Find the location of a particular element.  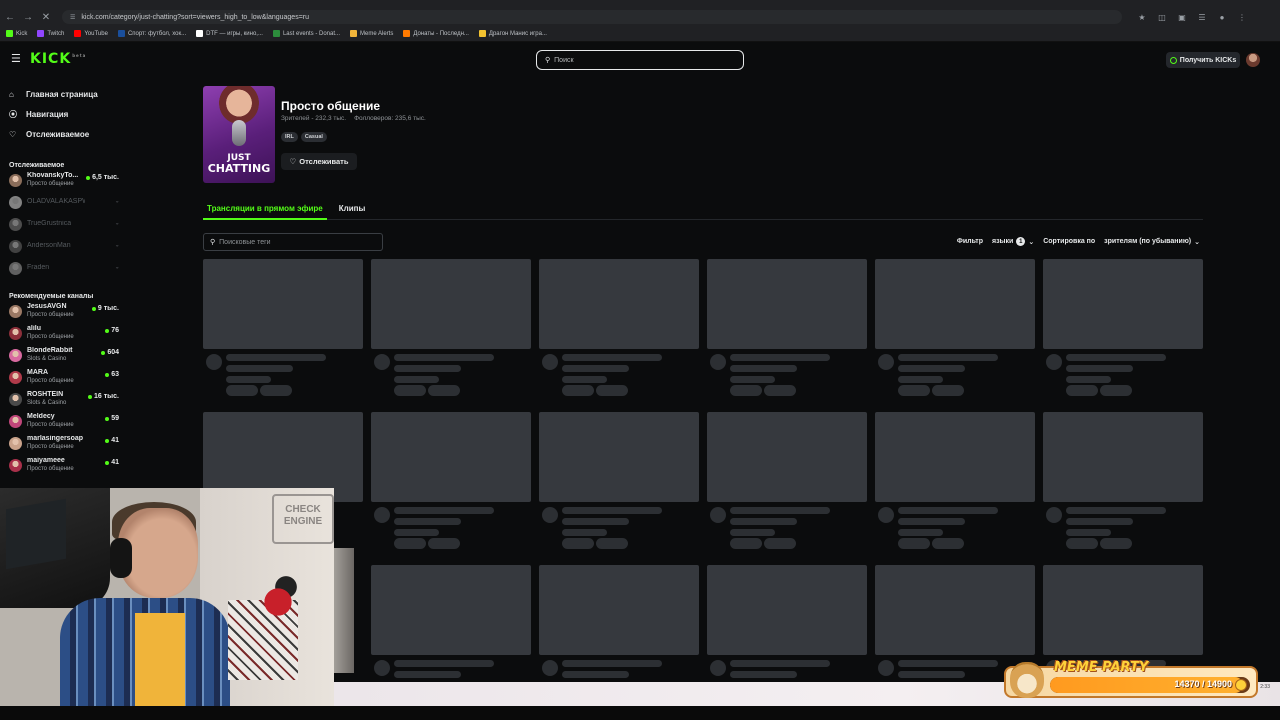

channel-item: TrueGrustnica ◒ is located at coordinates (64, 224).